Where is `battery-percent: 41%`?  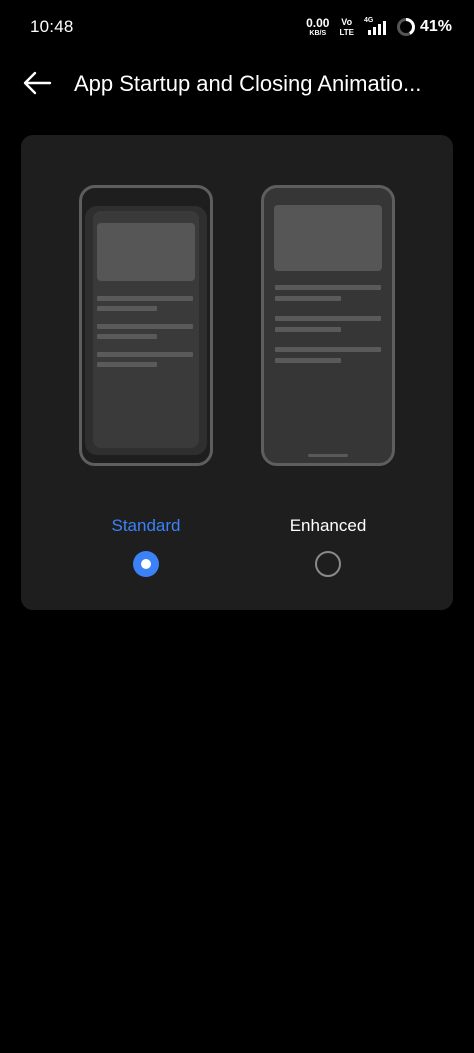
battery-percent: 41% is located at coordinates (435, 26).